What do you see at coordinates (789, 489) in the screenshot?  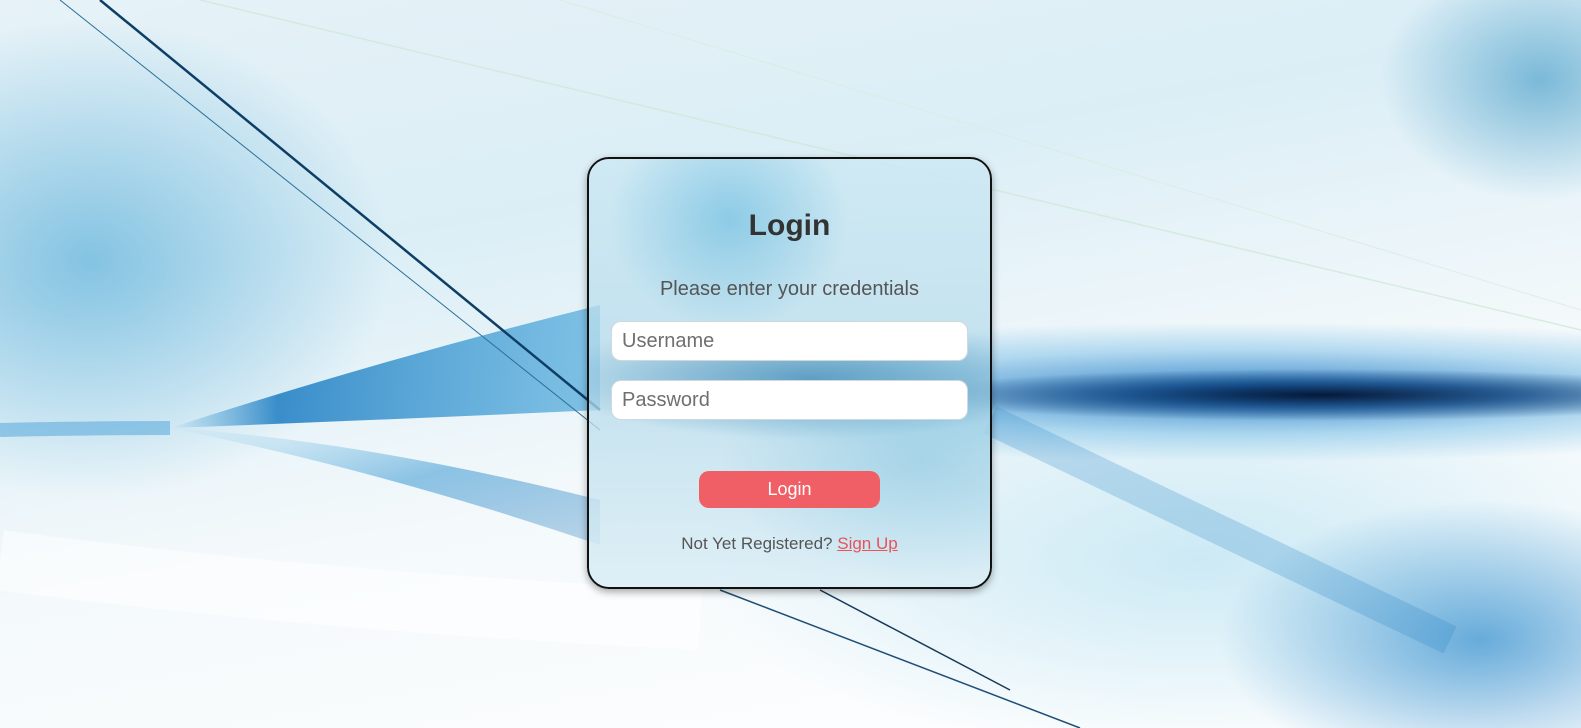 I see `login-button: Login` at bounding box center [789, 489].